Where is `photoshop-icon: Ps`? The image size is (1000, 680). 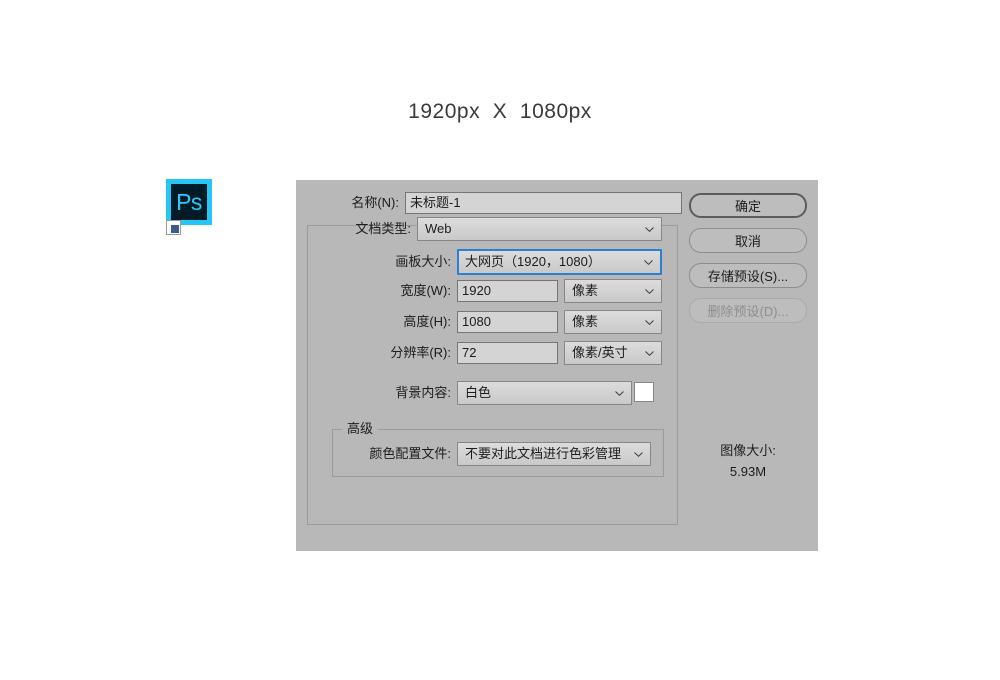
photoshop-icon: Ps is located at coordinates (189, 202).